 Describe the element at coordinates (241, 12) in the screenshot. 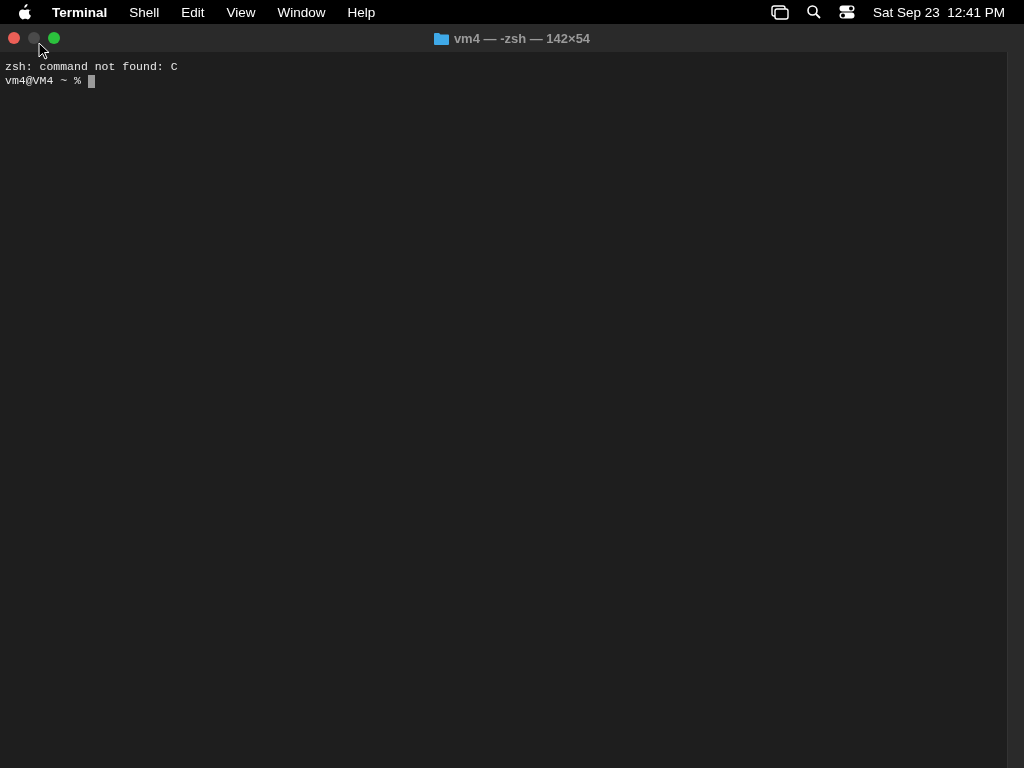

I see `menu-item: View` at that location.